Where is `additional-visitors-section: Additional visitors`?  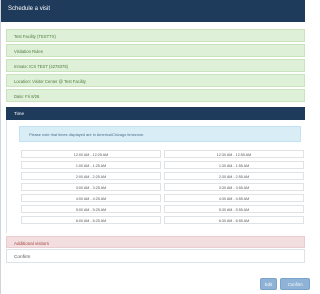
additional-visitors-section: Additional visitors is located at coordinates (155, 242).